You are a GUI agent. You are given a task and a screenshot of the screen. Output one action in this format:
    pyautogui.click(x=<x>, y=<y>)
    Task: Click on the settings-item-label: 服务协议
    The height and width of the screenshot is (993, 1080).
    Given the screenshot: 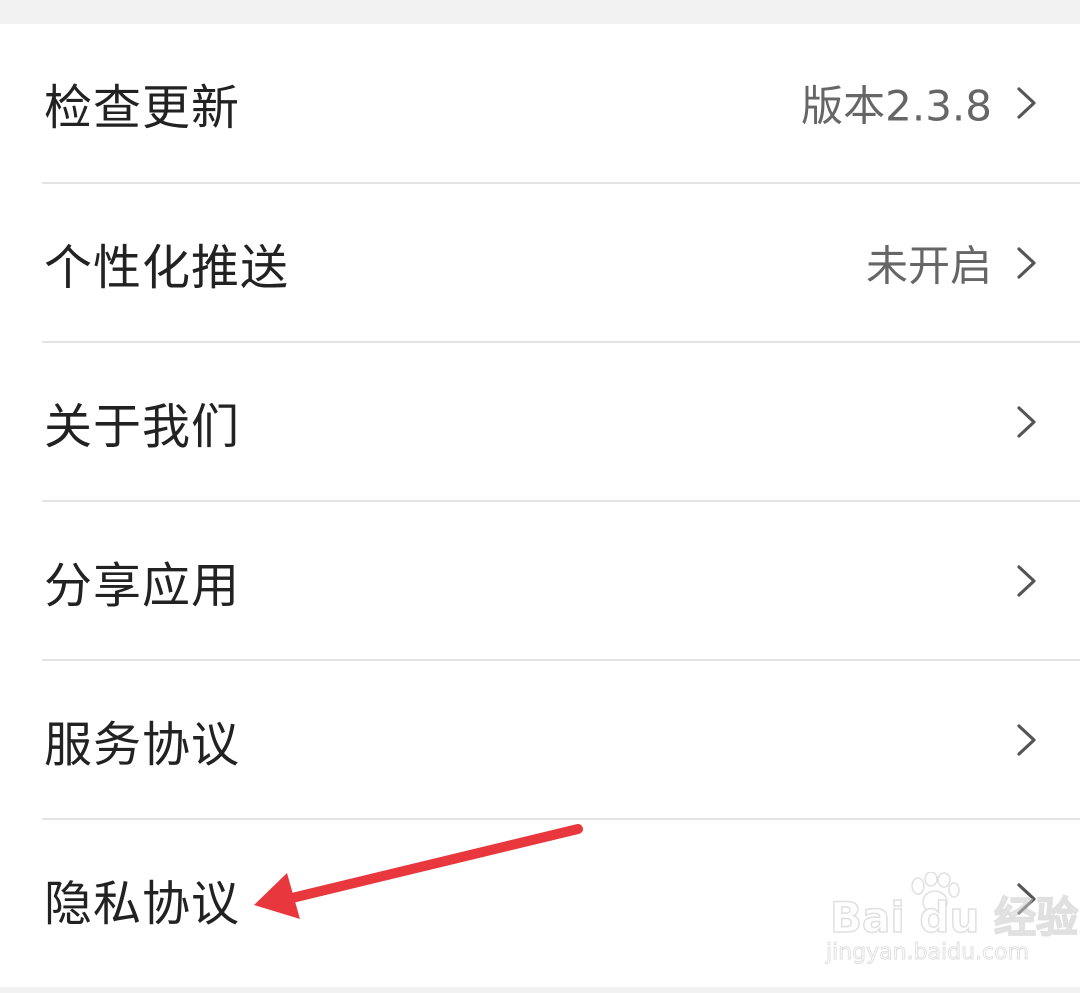 What is the action you would take?
    pyautogui.click(x=142, y=745)
    